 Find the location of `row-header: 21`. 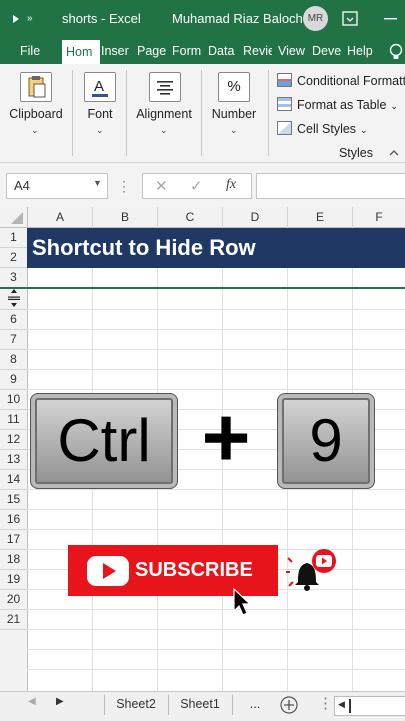

row-header: 21 is located at coordinates (14, 620).